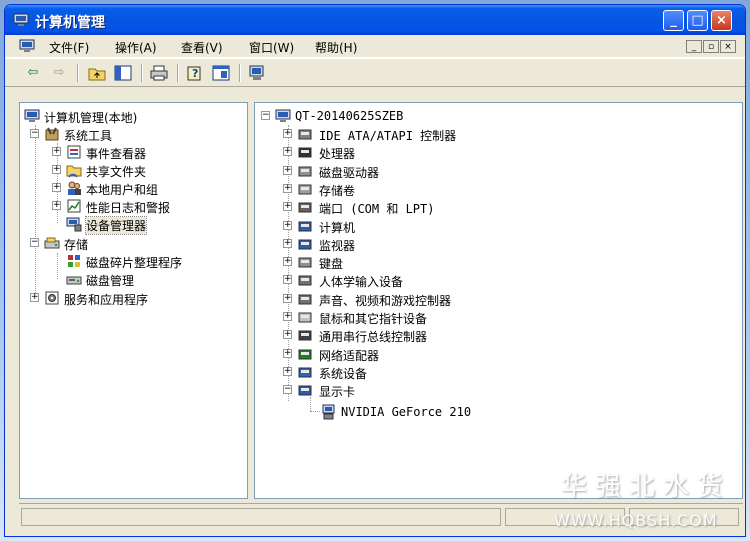 Image resolution: width=750 pixels, height=541 pixels. Describe the element at coordinates (97, 73) in the screenshot. I see `up-folder-icon` at that location.